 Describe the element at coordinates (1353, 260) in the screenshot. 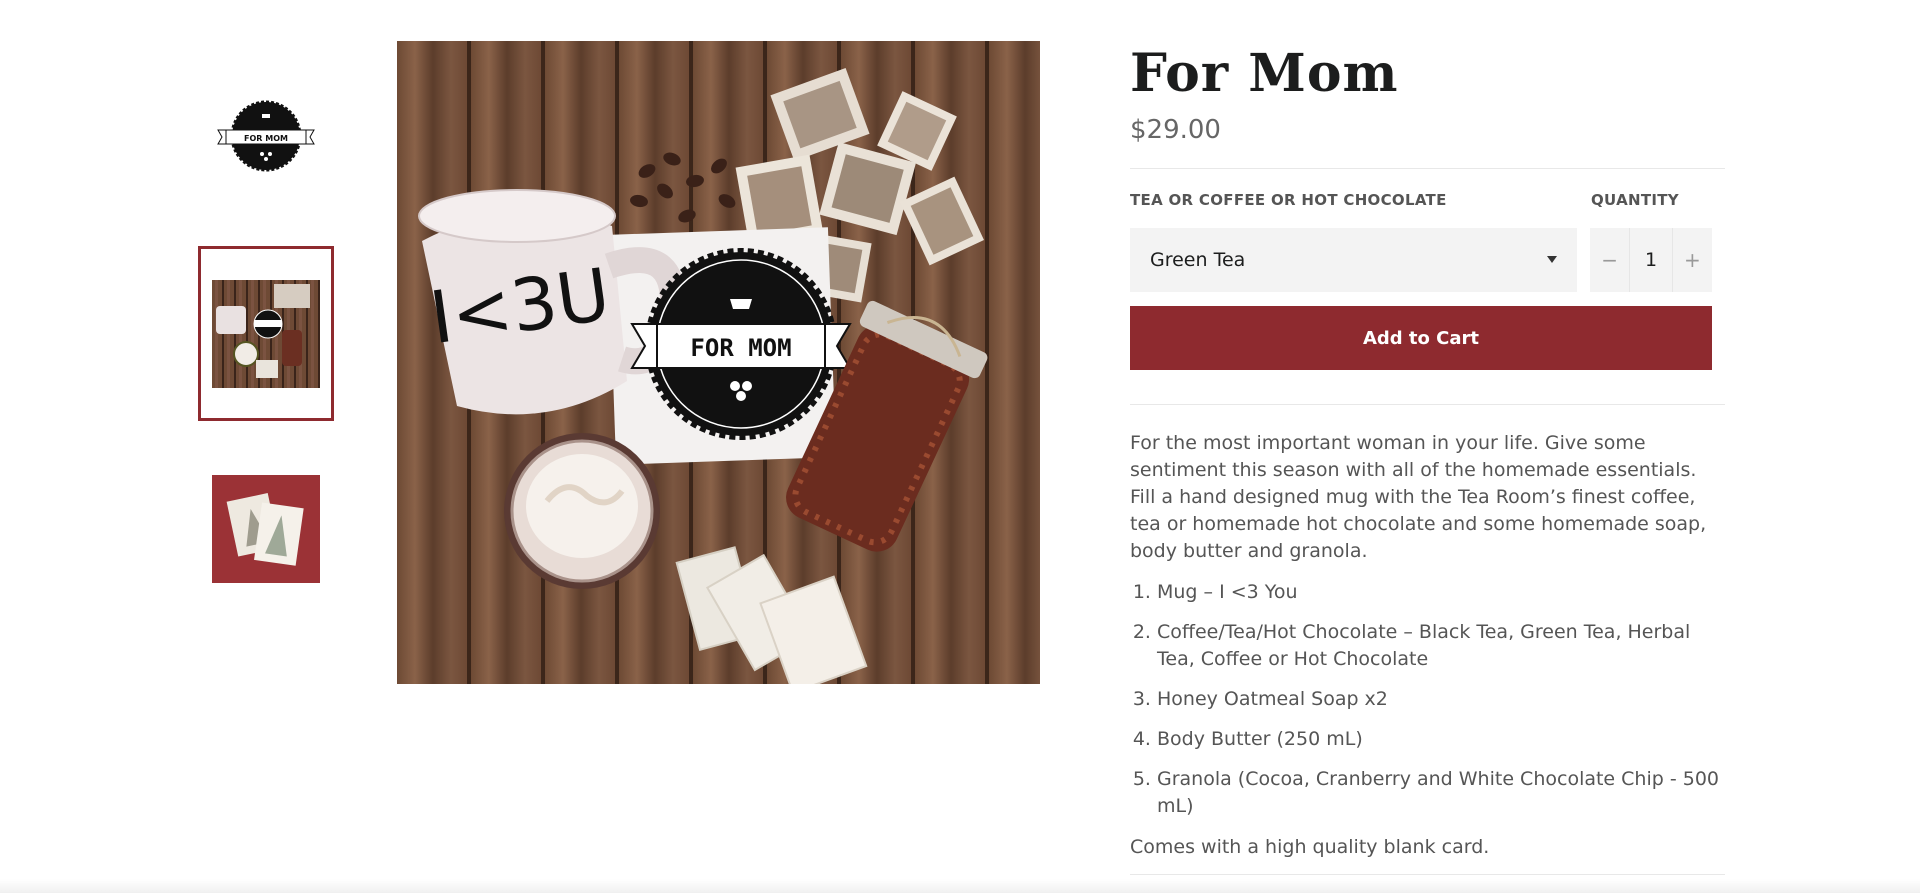

I see `variant-select: Green Tea` at that location.